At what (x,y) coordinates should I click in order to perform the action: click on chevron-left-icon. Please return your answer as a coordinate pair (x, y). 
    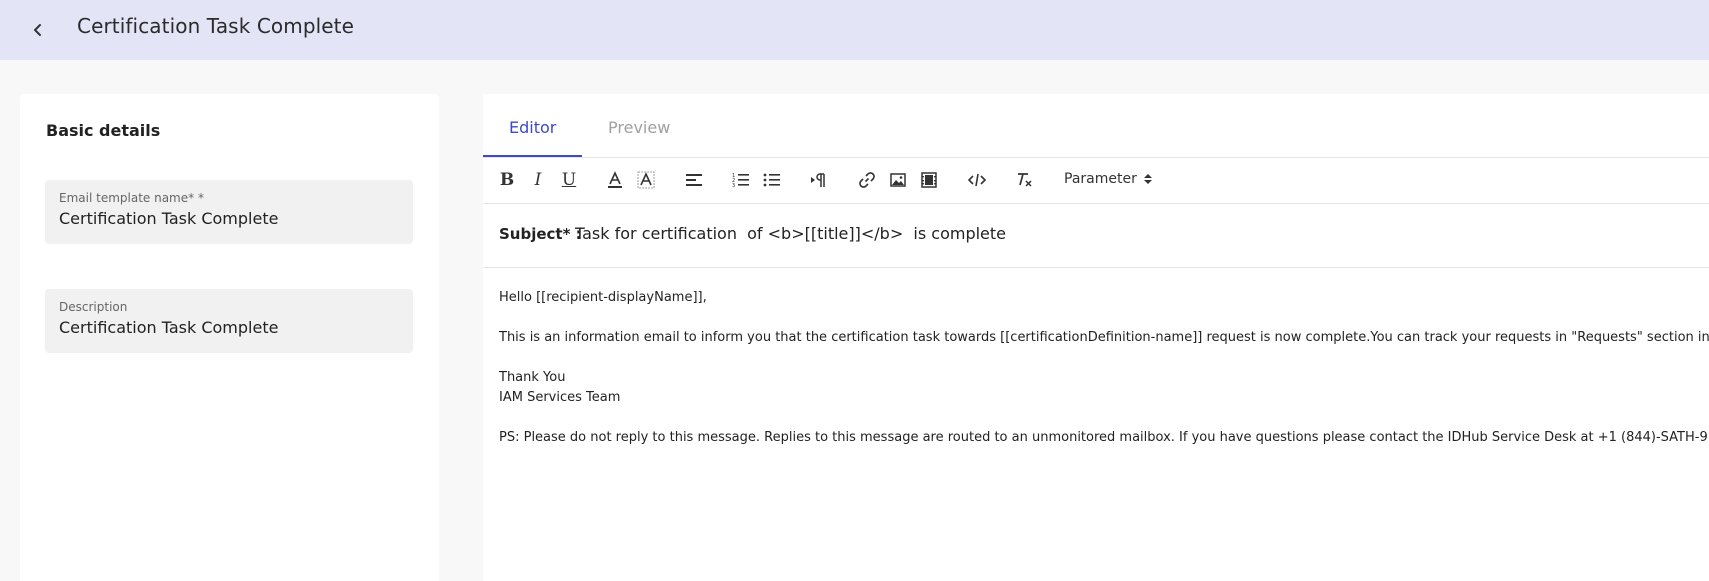
    Looking at the image, I should click on (37, 30).